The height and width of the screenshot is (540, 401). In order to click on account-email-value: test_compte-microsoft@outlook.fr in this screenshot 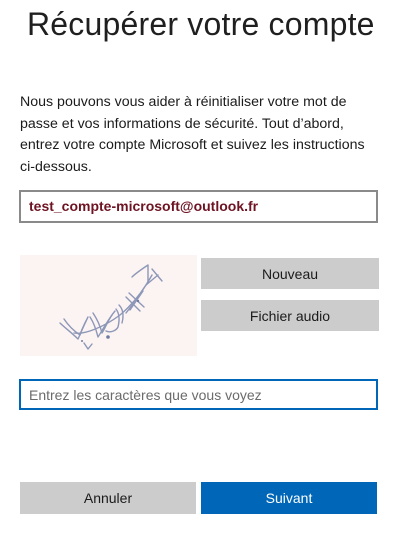, I will do `click(144, 206)`.